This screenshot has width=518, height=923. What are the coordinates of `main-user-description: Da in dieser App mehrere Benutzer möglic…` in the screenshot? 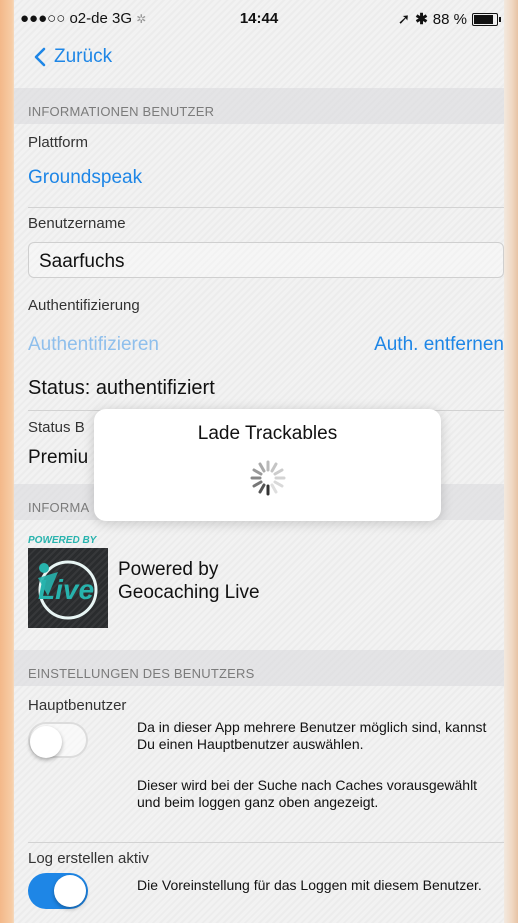 It's located at (312, 735).